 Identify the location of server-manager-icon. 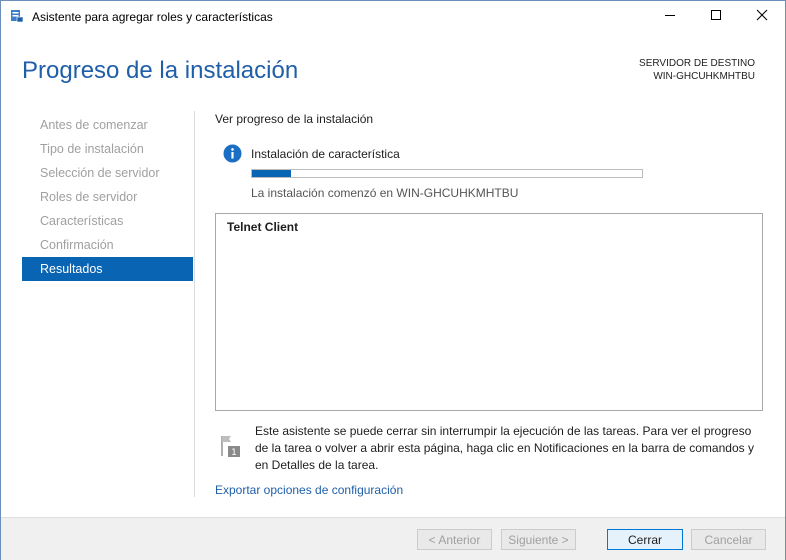
(17, 16).